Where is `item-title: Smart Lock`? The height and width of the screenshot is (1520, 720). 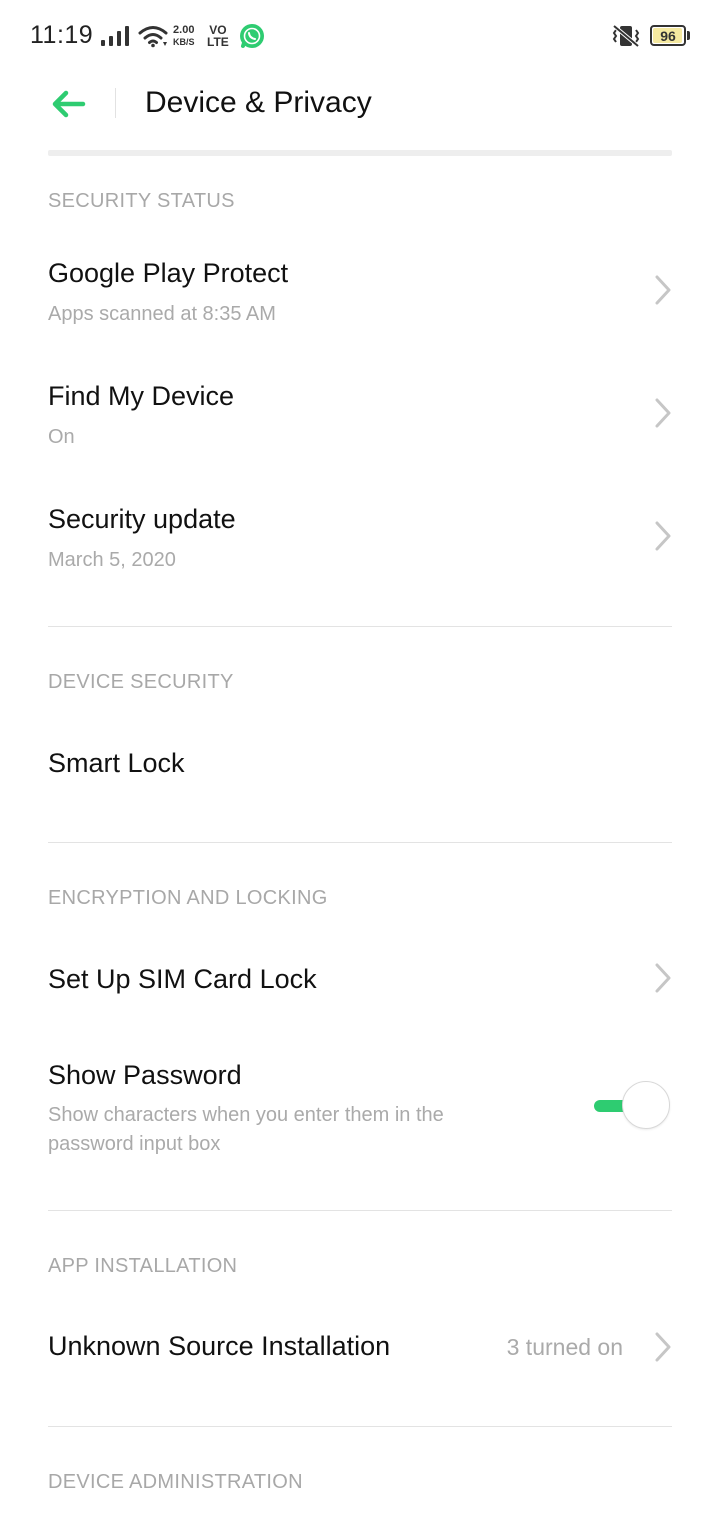 item-title: Smart Lock is located at coordinates (116, 763).